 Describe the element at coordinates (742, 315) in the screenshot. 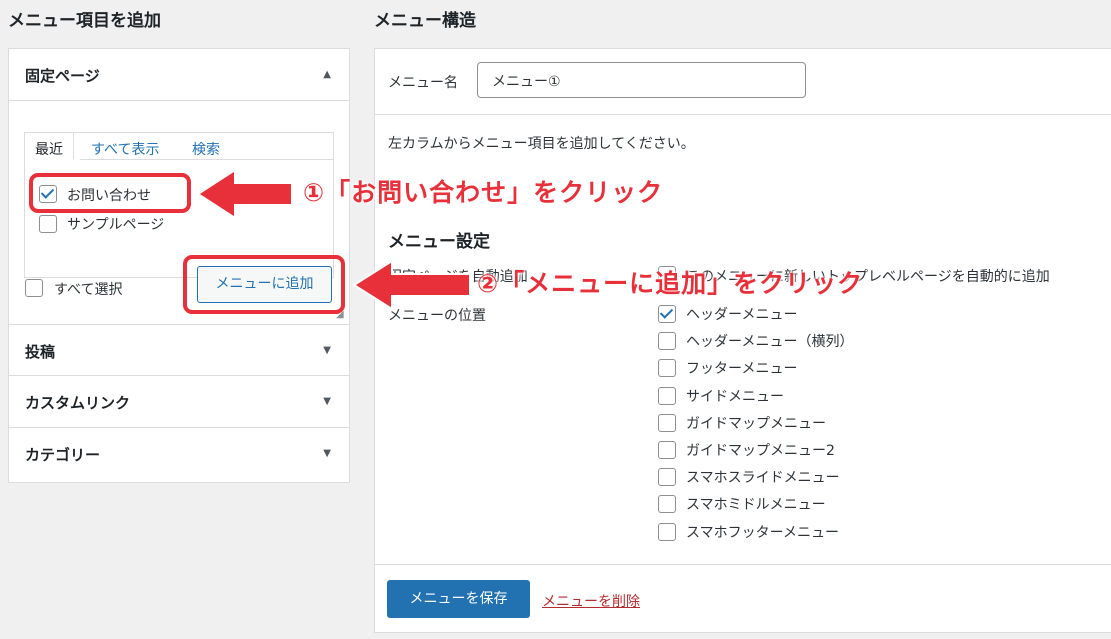

I see `location-label: ヘッダーメニュー` at that location.